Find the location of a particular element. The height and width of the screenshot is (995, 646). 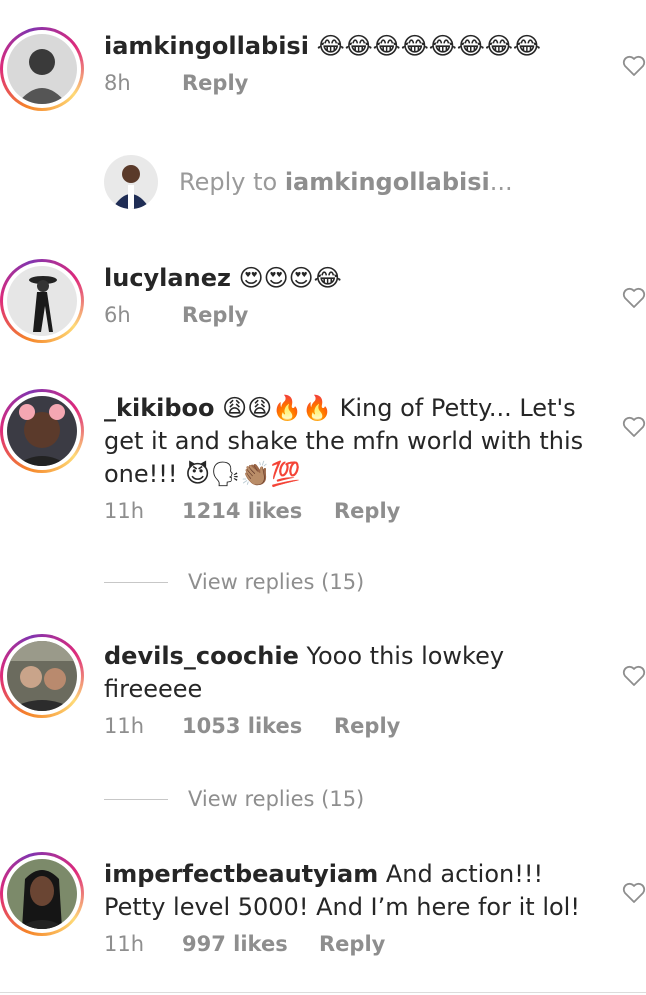

comment-text: iamkingollabisi 😂😂😂😂😂😂😂😂 is located at coordinates (349, 46).